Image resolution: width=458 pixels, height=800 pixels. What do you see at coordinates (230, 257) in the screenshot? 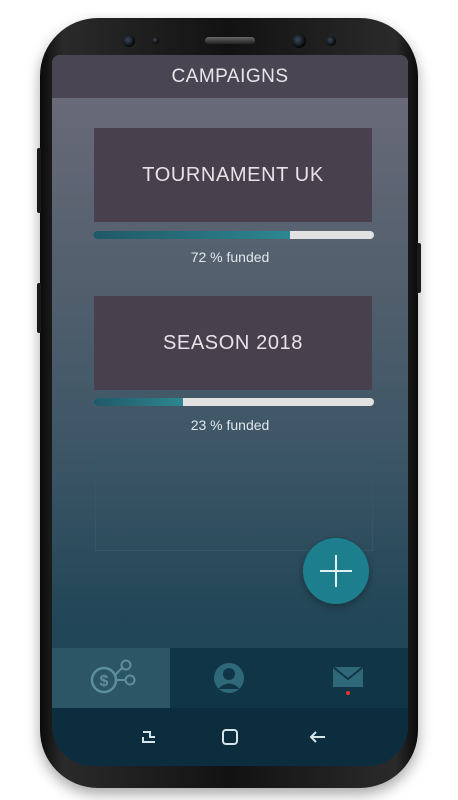
I see `campaign-funded-label: 72 % funded` at bounding box center [230, 257].